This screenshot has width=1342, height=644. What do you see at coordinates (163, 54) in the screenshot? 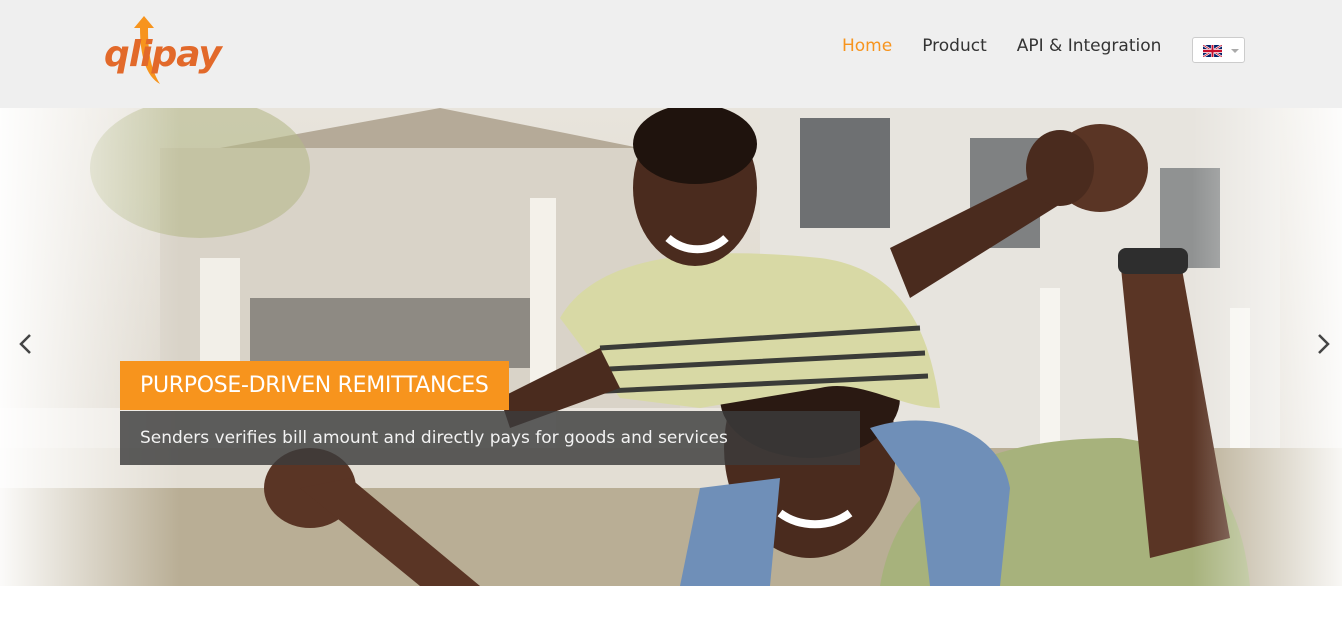
I see `logo-text: qlipay` at bounding box center [163, 54].